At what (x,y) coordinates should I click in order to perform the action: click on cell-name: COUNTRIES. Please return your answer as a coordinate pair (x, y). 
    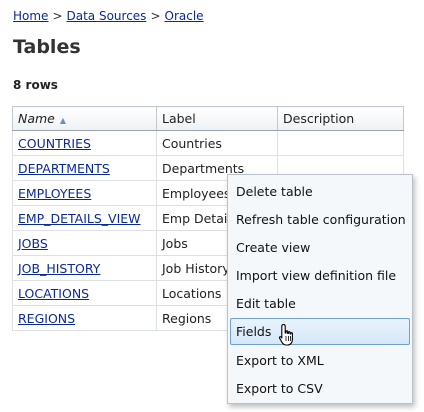
    Looking at the image, I should click on (84, 143).